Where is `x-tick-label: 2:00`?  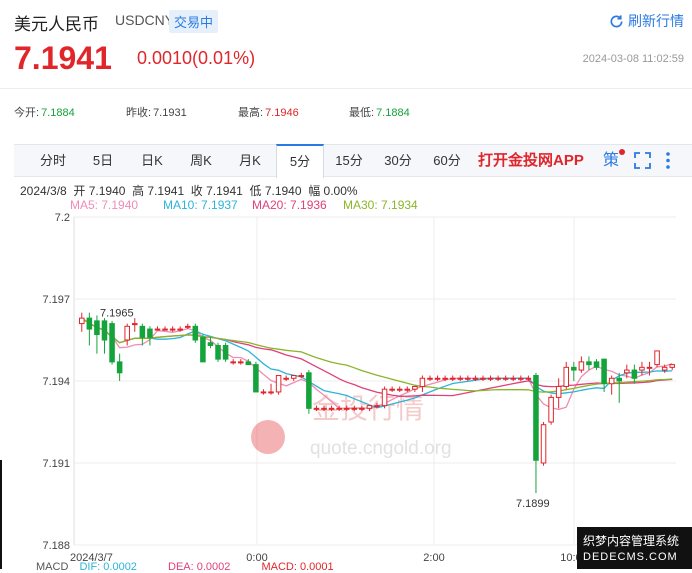
x-tick-label: 2:00 is located at coordinates (433, 558).